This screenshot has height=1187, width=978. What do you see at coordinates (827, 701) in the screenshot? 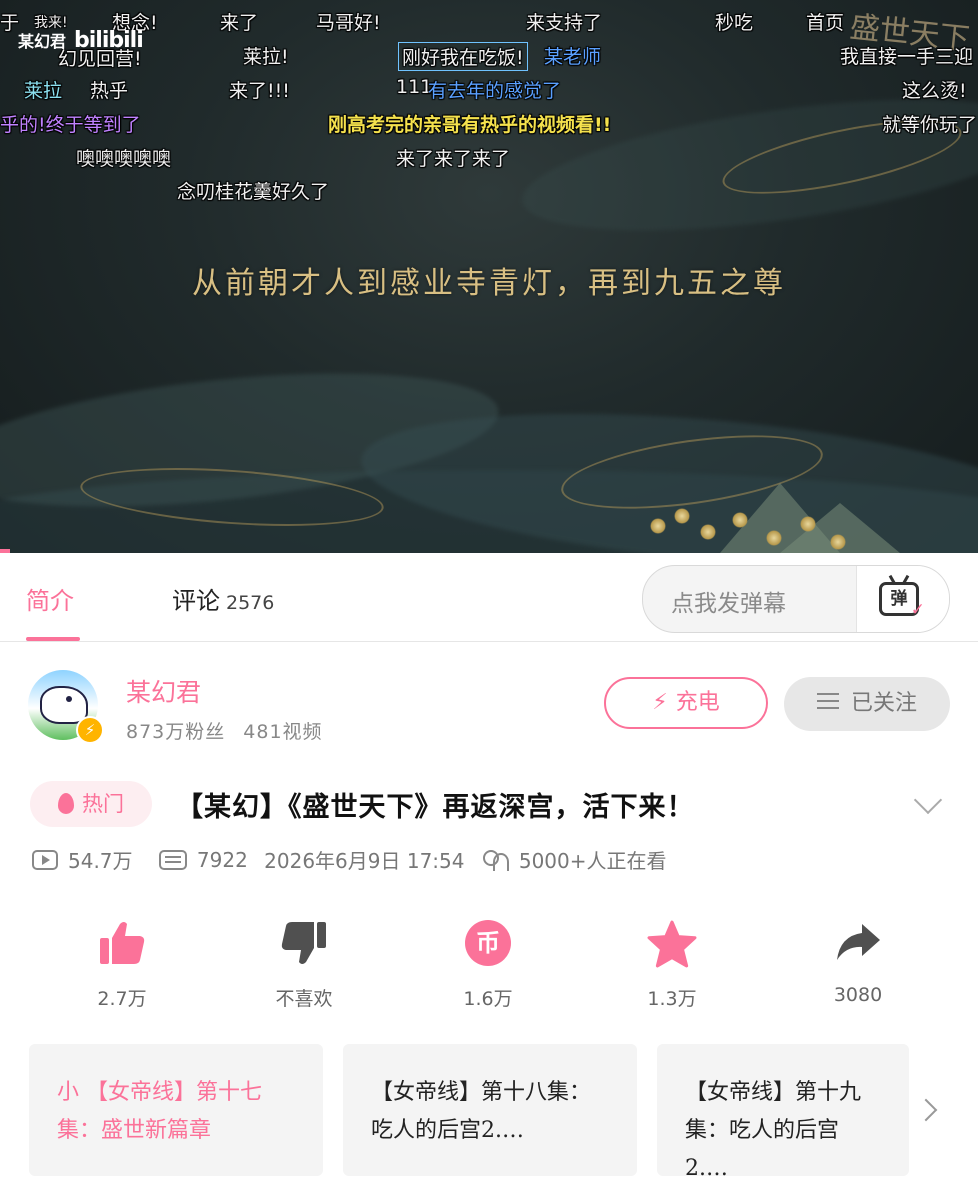
I see `menu-icon` at bounding box center [827, 701].